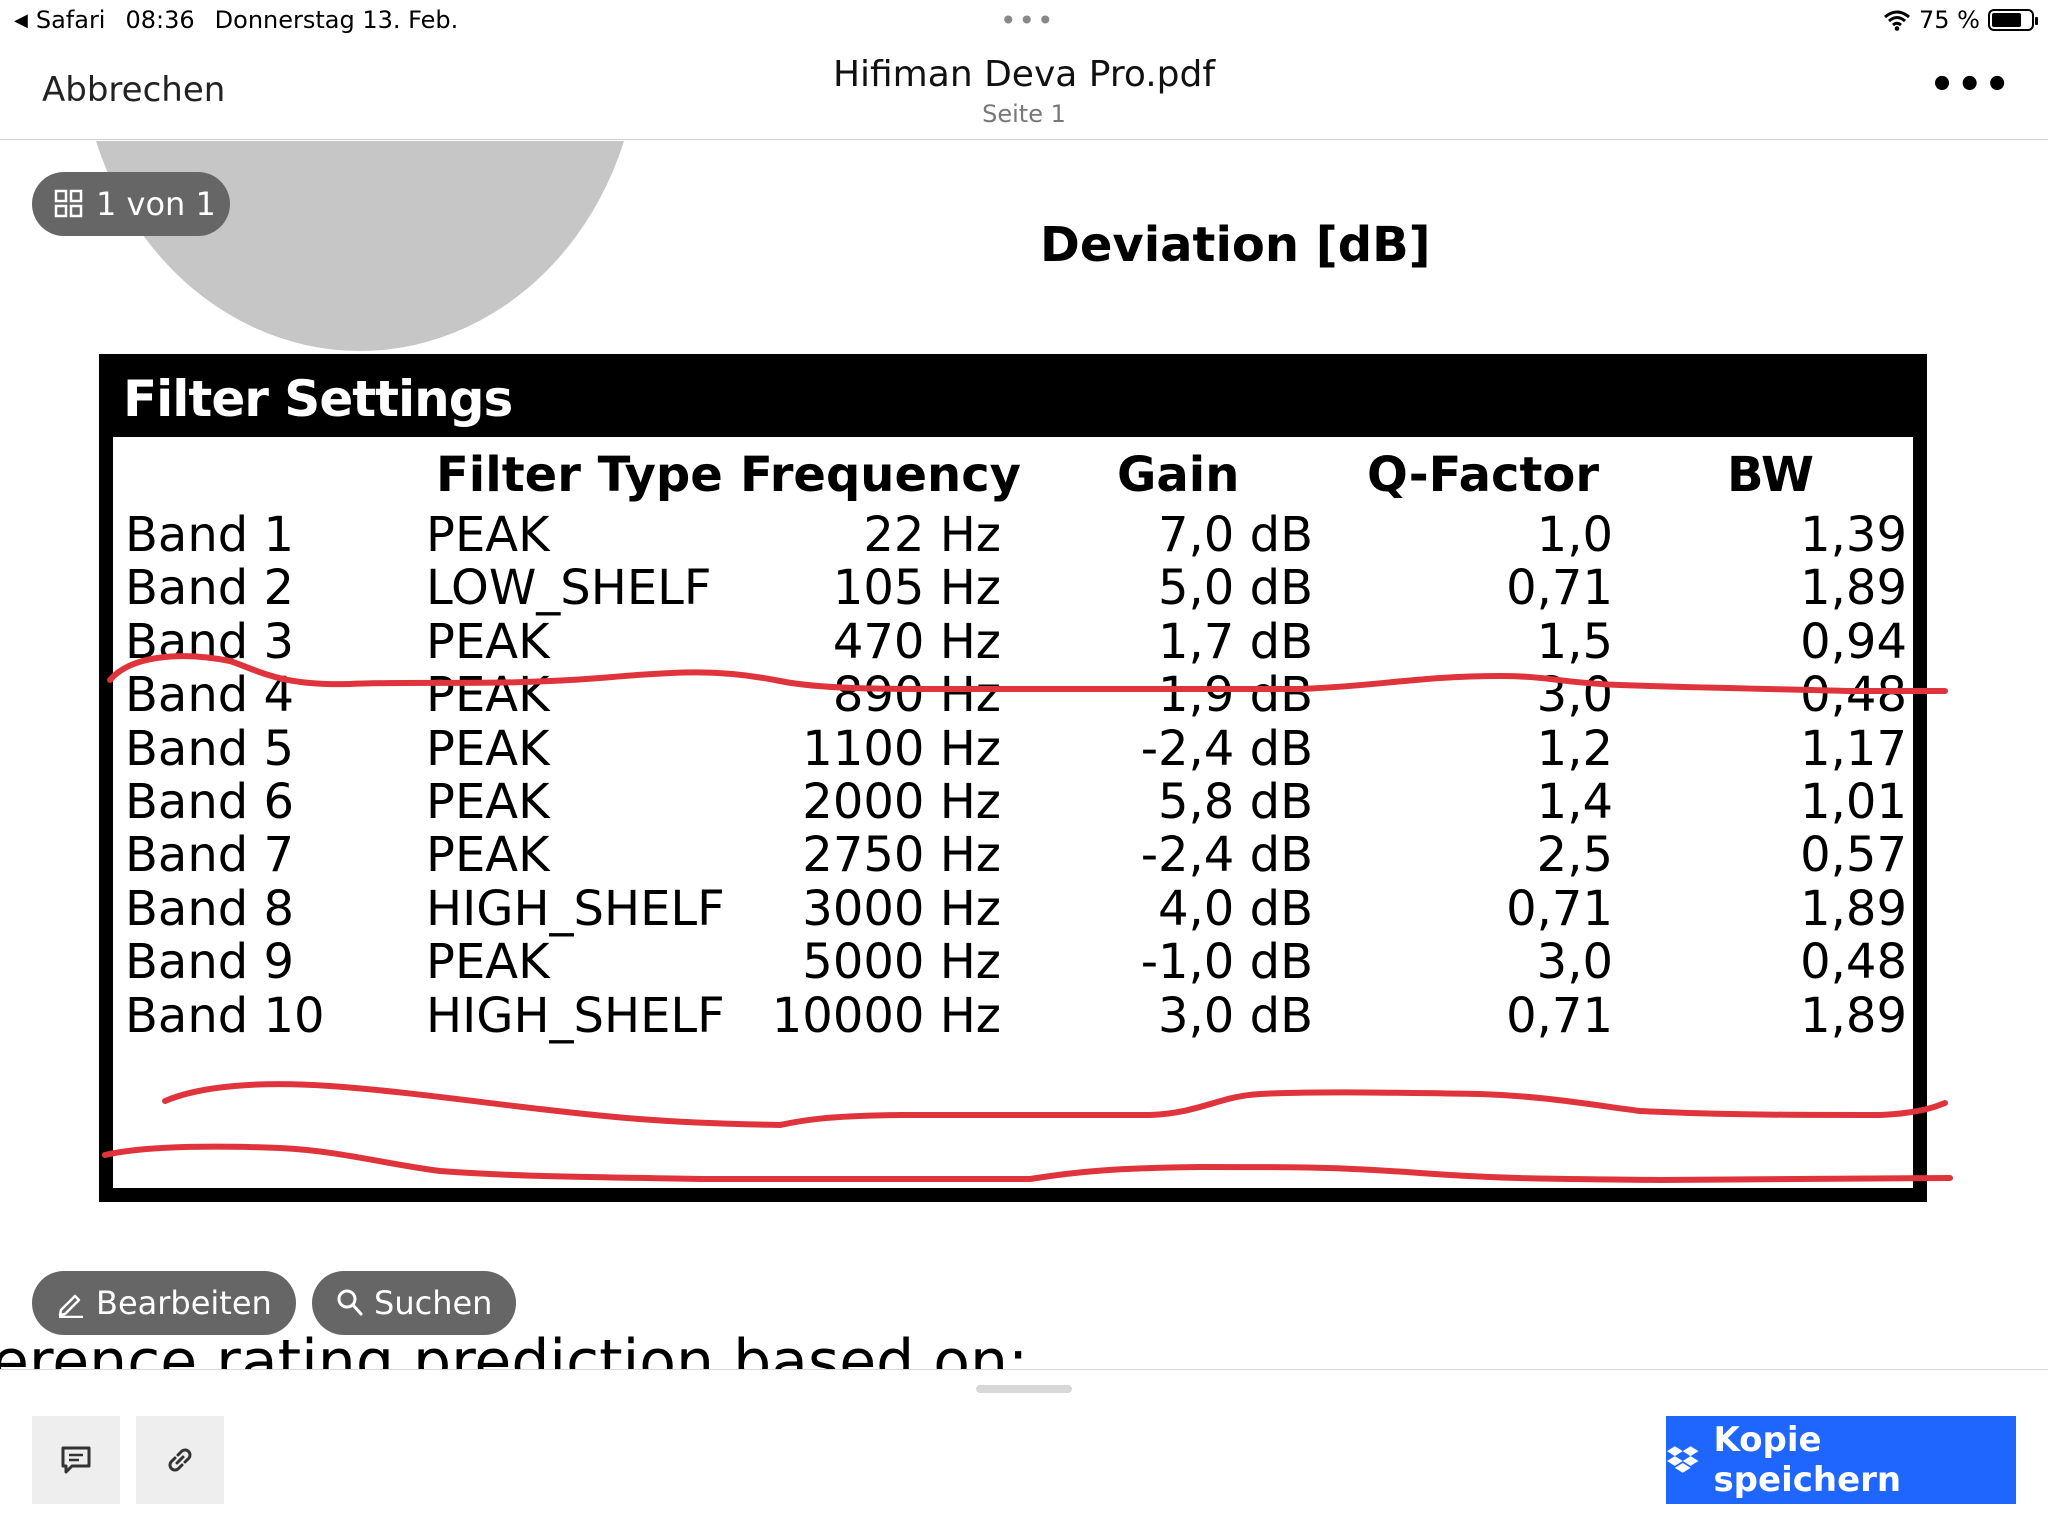 The image size is (2048, 1536). What do you see at coordinates (1574, 748) in the screenshot?
I see `cell-q-factor: 1,2` at bounding box center [1574, 748].